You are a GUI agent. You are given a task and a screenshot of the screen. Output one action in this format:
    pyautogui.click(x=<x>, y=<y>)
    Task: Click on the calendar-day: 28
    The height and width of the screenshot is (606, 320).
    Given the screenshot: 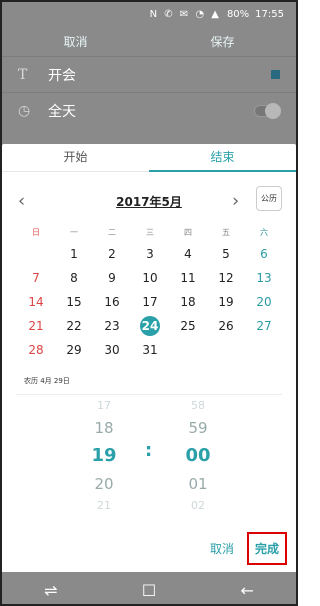 What is the action you would take?
    pyautogui.click(x=36, y=350)
    